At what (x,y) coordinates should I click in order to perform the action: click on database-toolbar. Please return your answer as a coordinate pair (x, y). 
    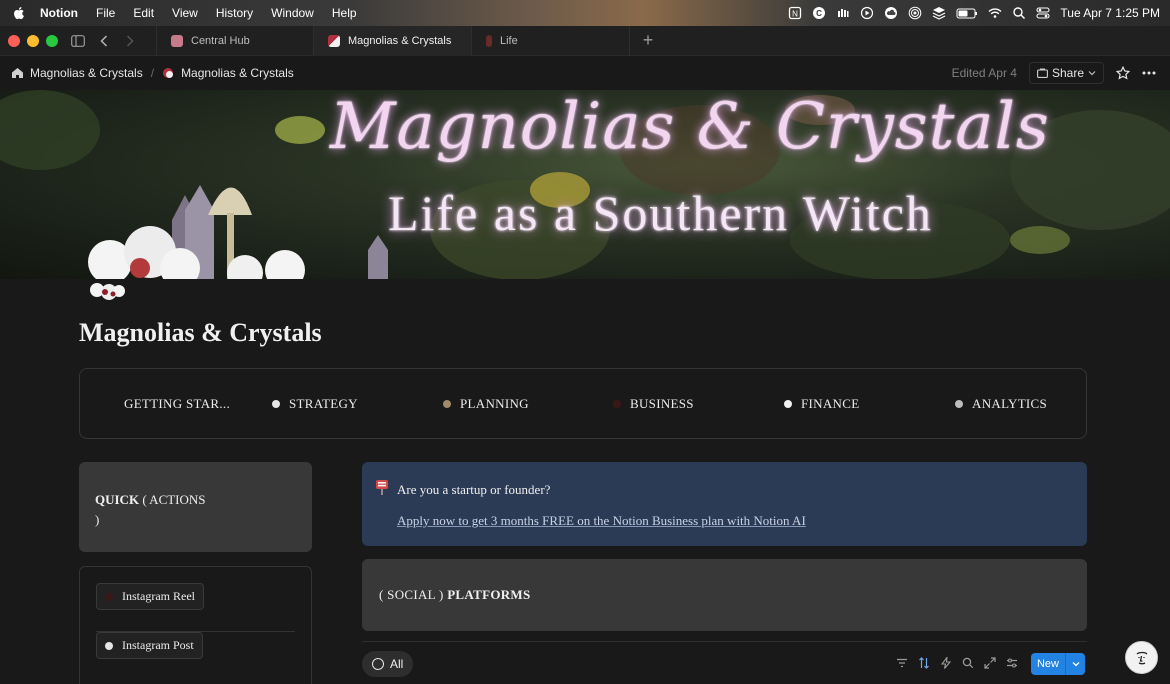
    Looking at the image, I should click on (957, 663).